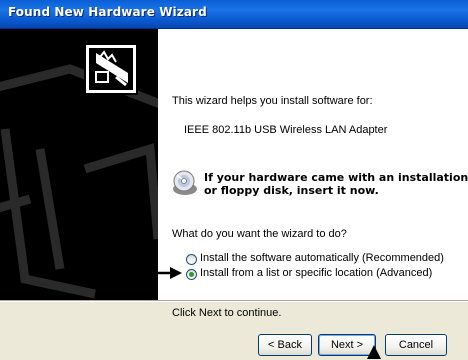 This screenshot has height=360, width=468. What do you see at coordinates (191, 274) in the screenshot?
I see `radio-install-from-list` at bounding box center [191, 274].